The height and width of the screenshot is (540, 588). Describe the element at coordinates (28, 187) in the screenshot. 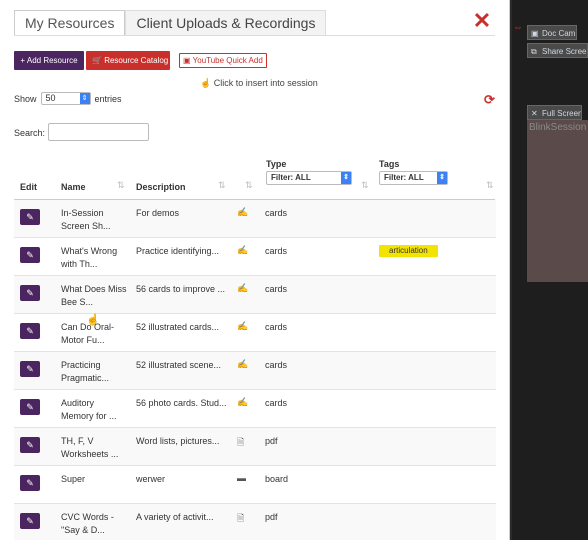

I see `header-edit: Edit` at that location.